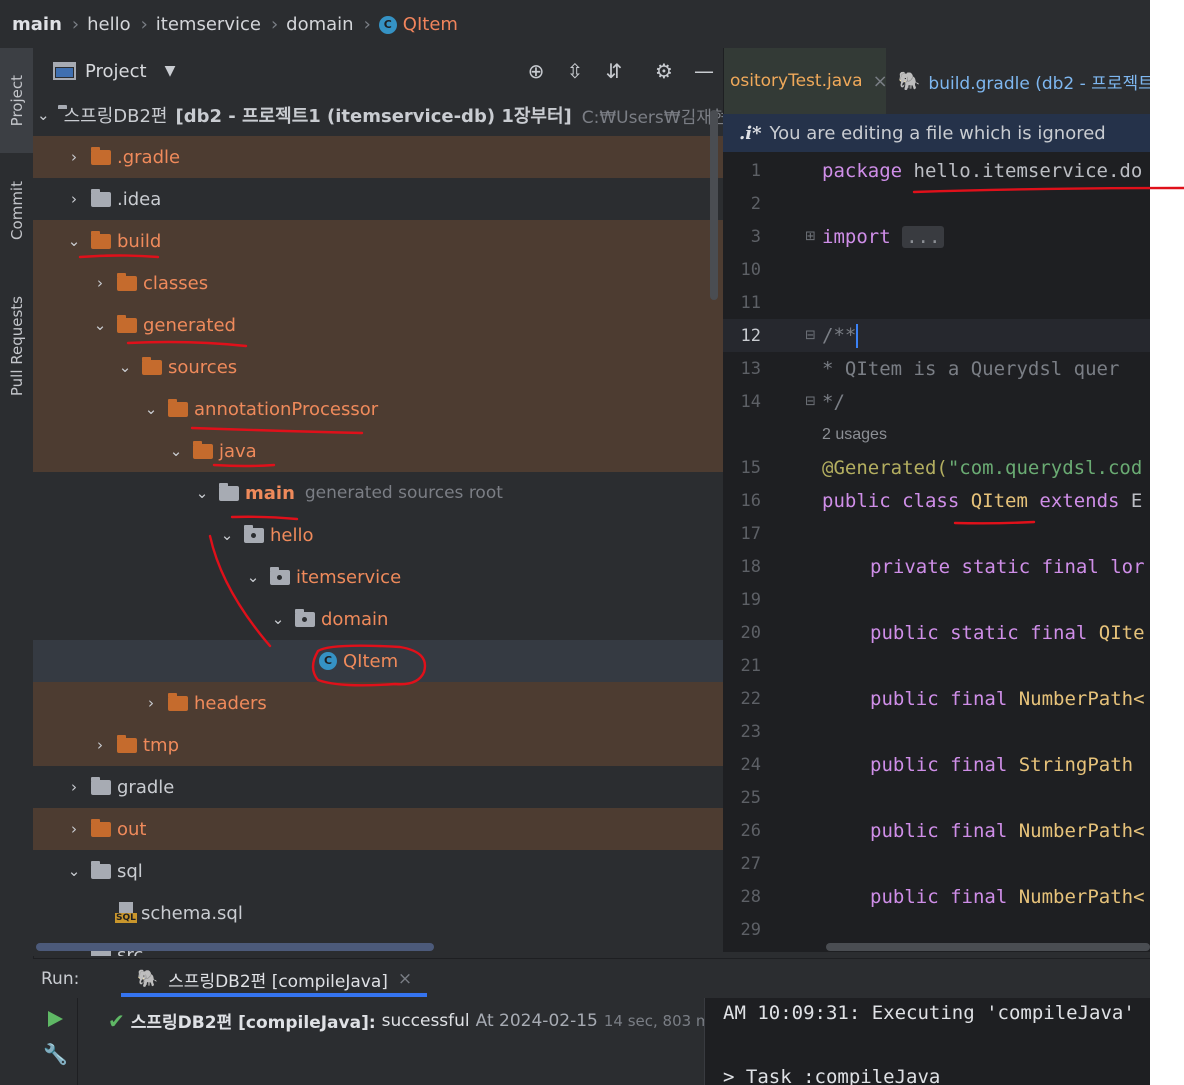 Image resolution: width=1184 pixels, height=1085 pixels. Describe the element at coordinates (378, 913) in the screenshot. I see `tree-item-schema-sql: SQL schema.sql` at that location.